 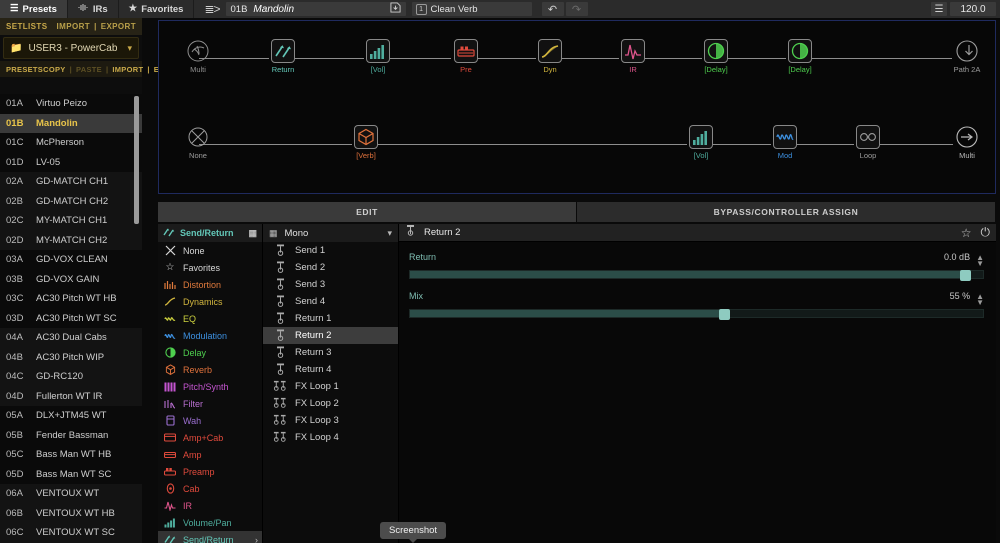 What do you see at coordinates (71, 533) in the screenshot?
I see `preset-row: 06C VENTOUX WT SC` at bounding box center [71, 533].